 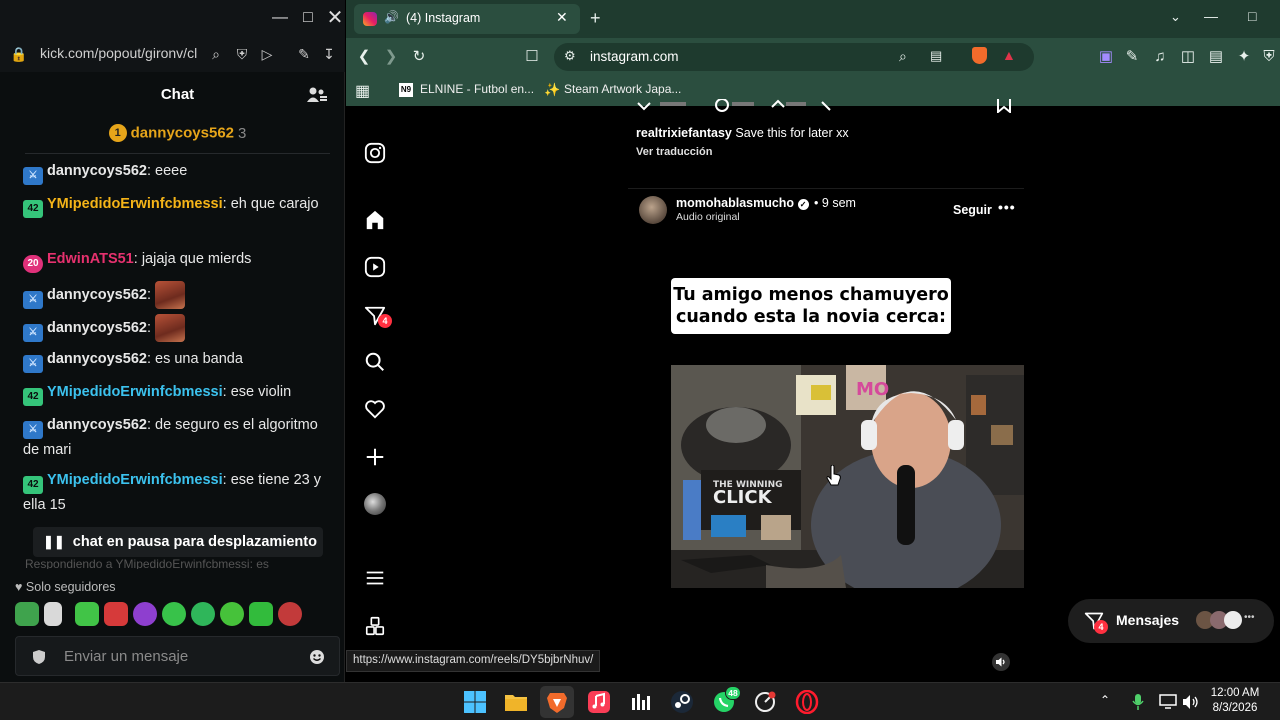 I want to click on cast-icon: ▤, so click(x=936, y=56).